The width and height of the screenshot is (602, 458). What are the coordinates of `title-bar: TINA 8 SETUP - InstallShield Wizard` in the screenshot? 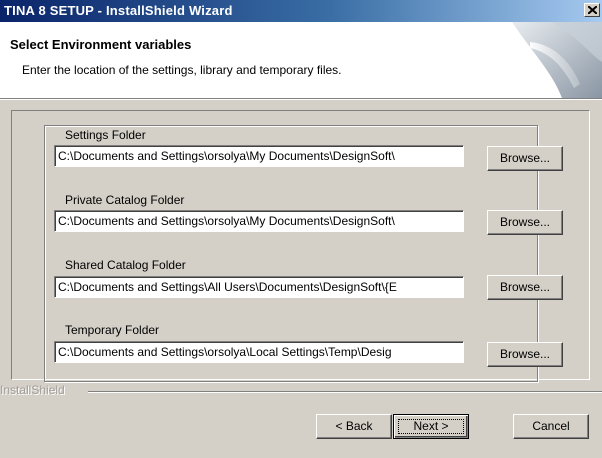 It's located at (301, 11).